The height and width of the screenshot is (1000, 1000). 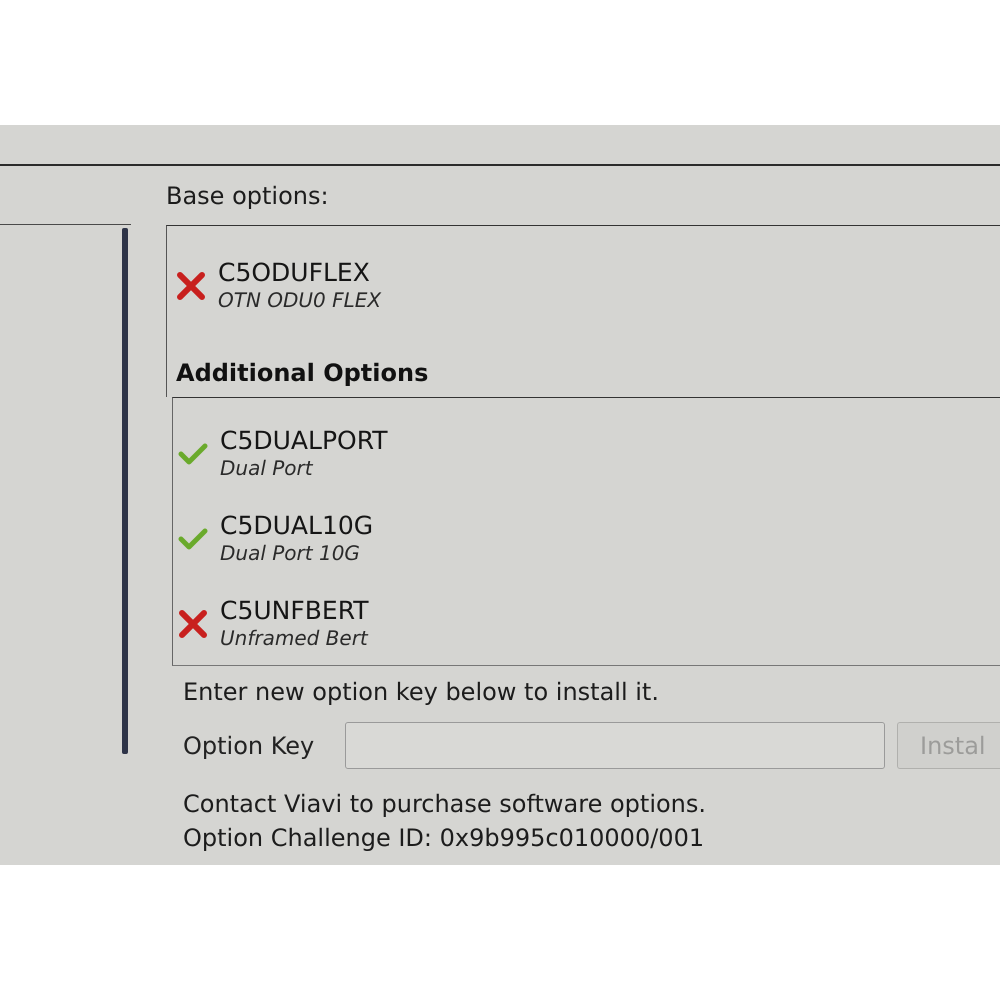 What do you see at coordinates (615, 745) in the screenshot?
I see `option-key-field` at bounding box center [615, 745].